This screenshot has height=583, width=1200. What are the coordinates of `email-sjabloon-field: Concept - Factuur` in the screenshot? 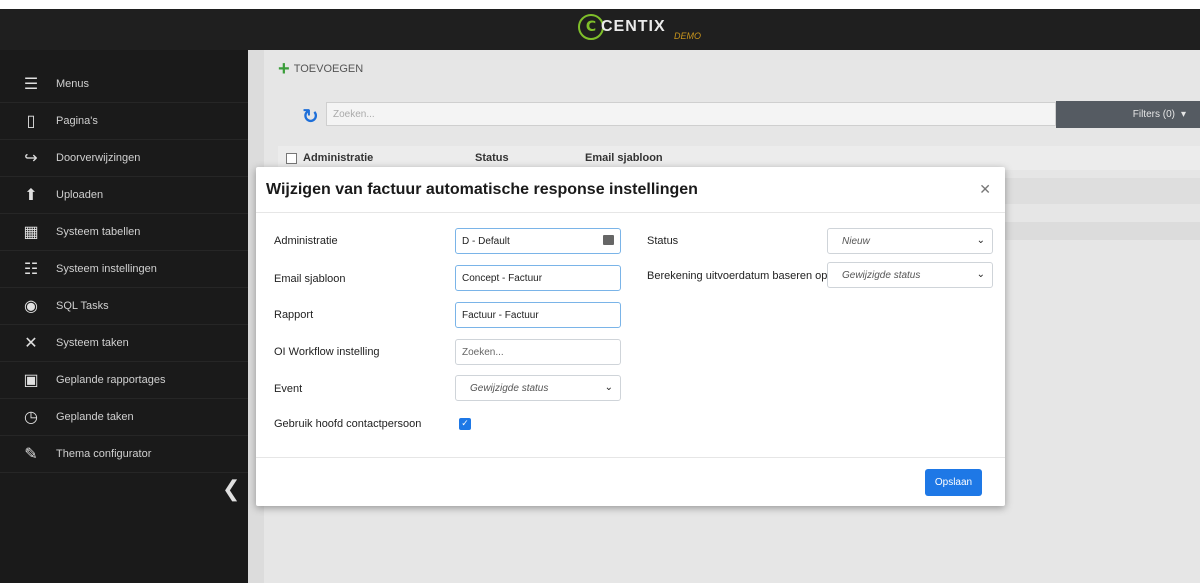 It's located at (538, 278).